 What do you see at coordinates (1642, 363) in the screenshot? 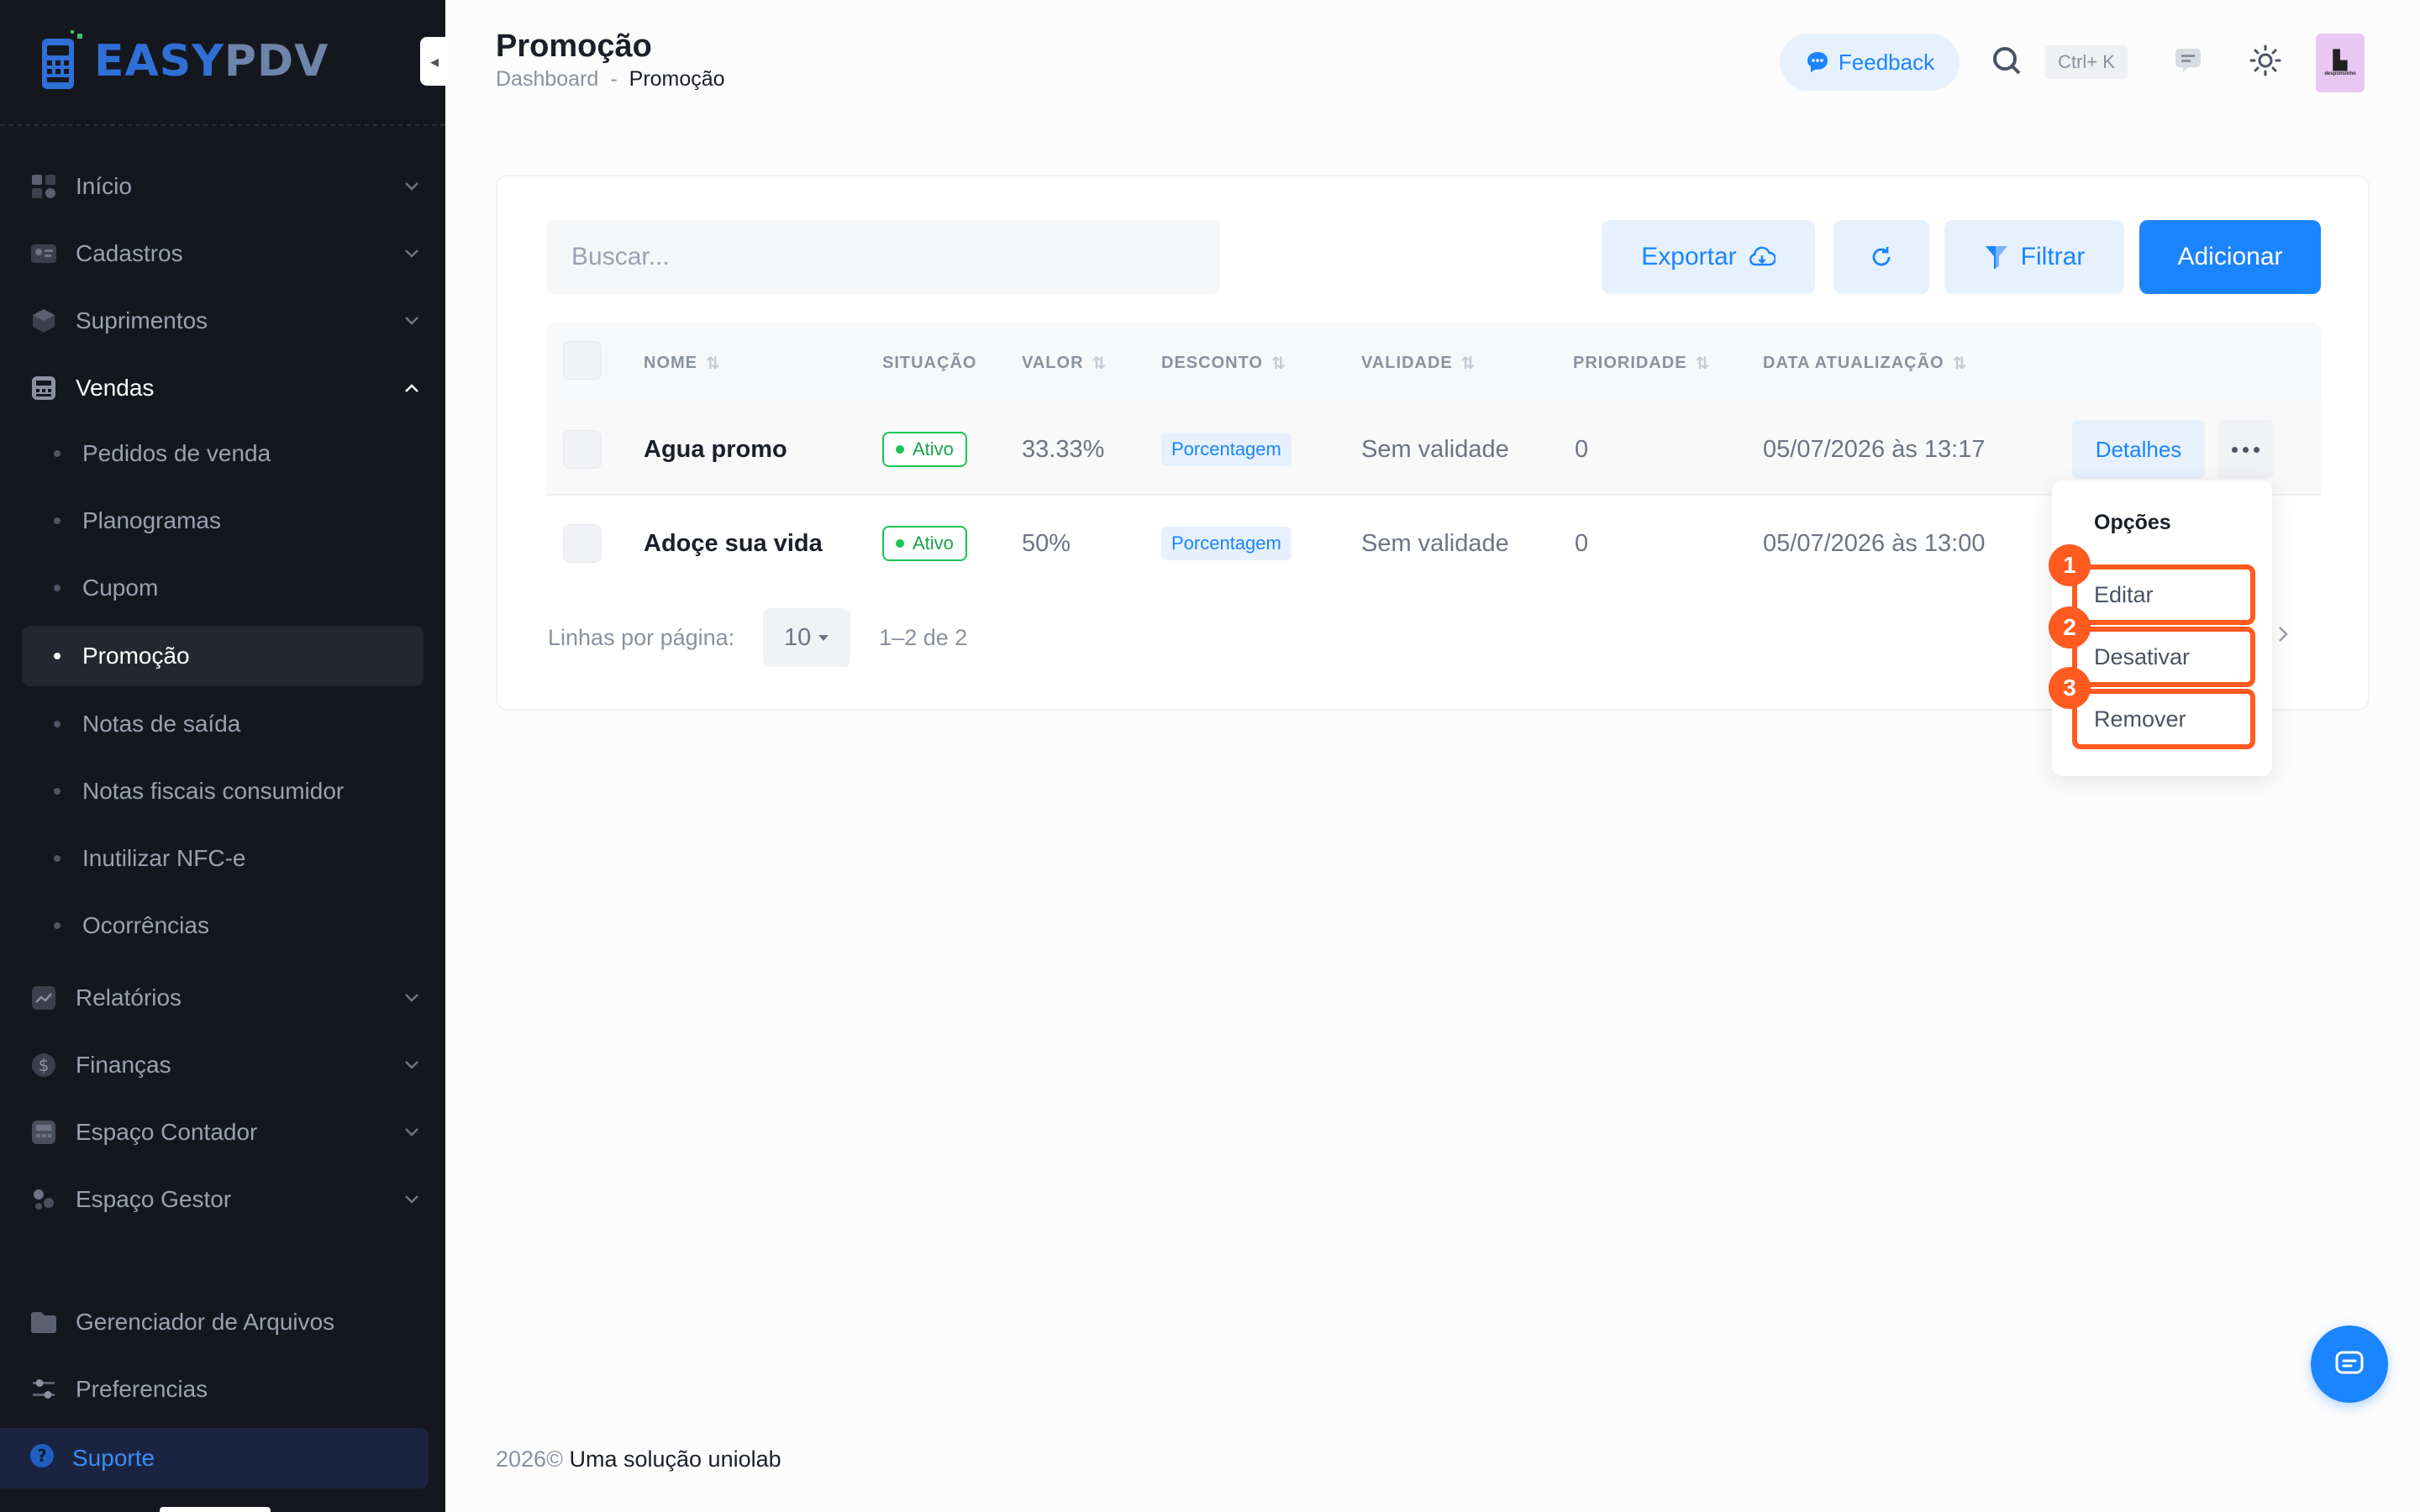
I see `column-header-prioridade: PRIORIDADE ⇅` at bounding box center [1642, 363].